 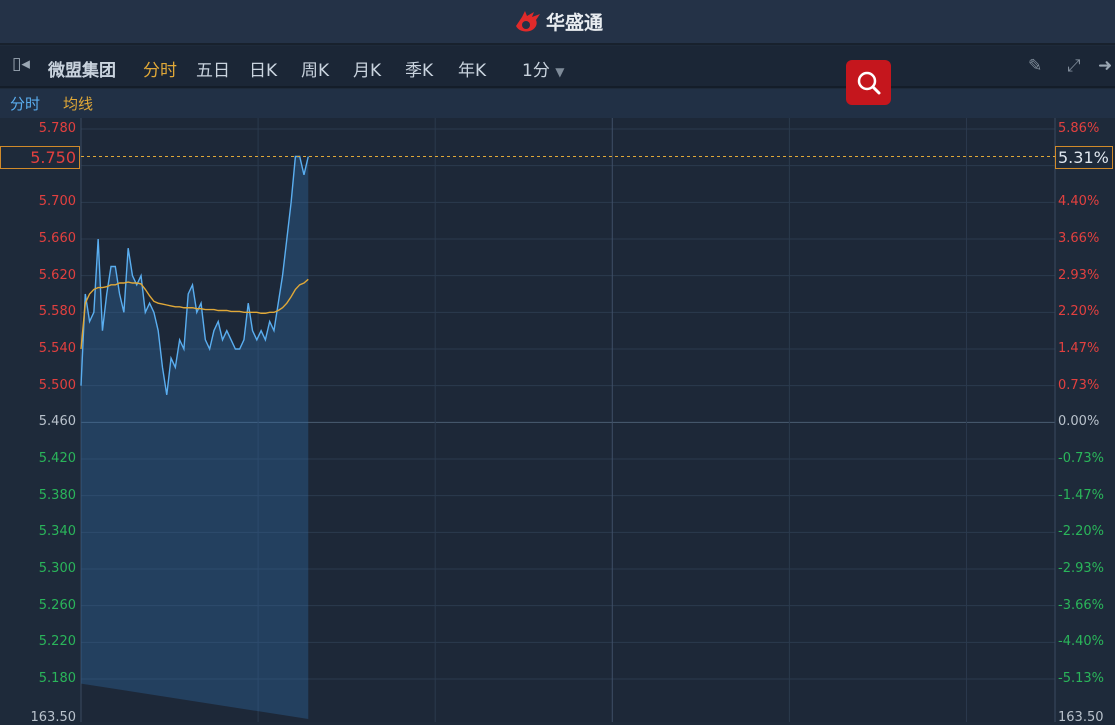 What do you see at coordinates (1081, 495) in the screenshot?
I see `percent-tick-label: -1.47%` at bounding box center [1081, 495].